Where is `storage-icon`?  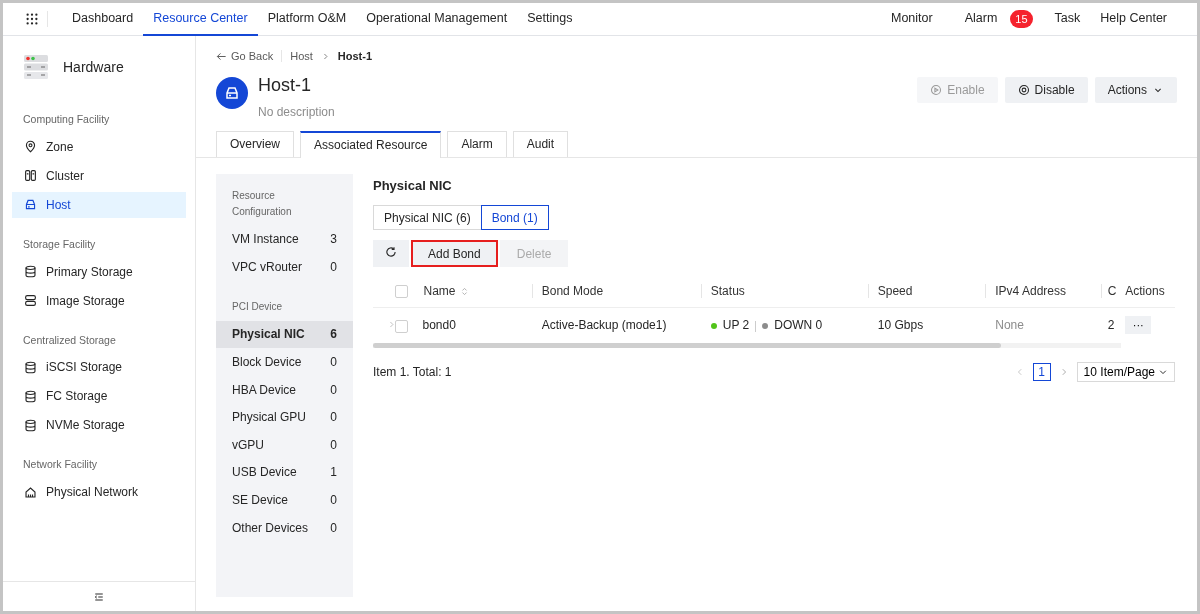 storage-icon is located at coordinates (30, 300).